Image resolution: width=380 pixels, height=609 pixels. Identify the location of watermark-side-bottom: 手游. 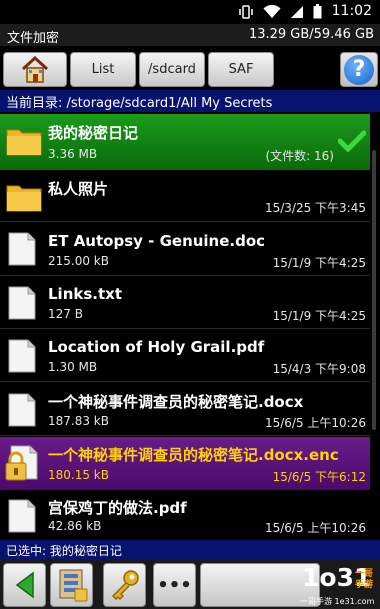
(364, 585).